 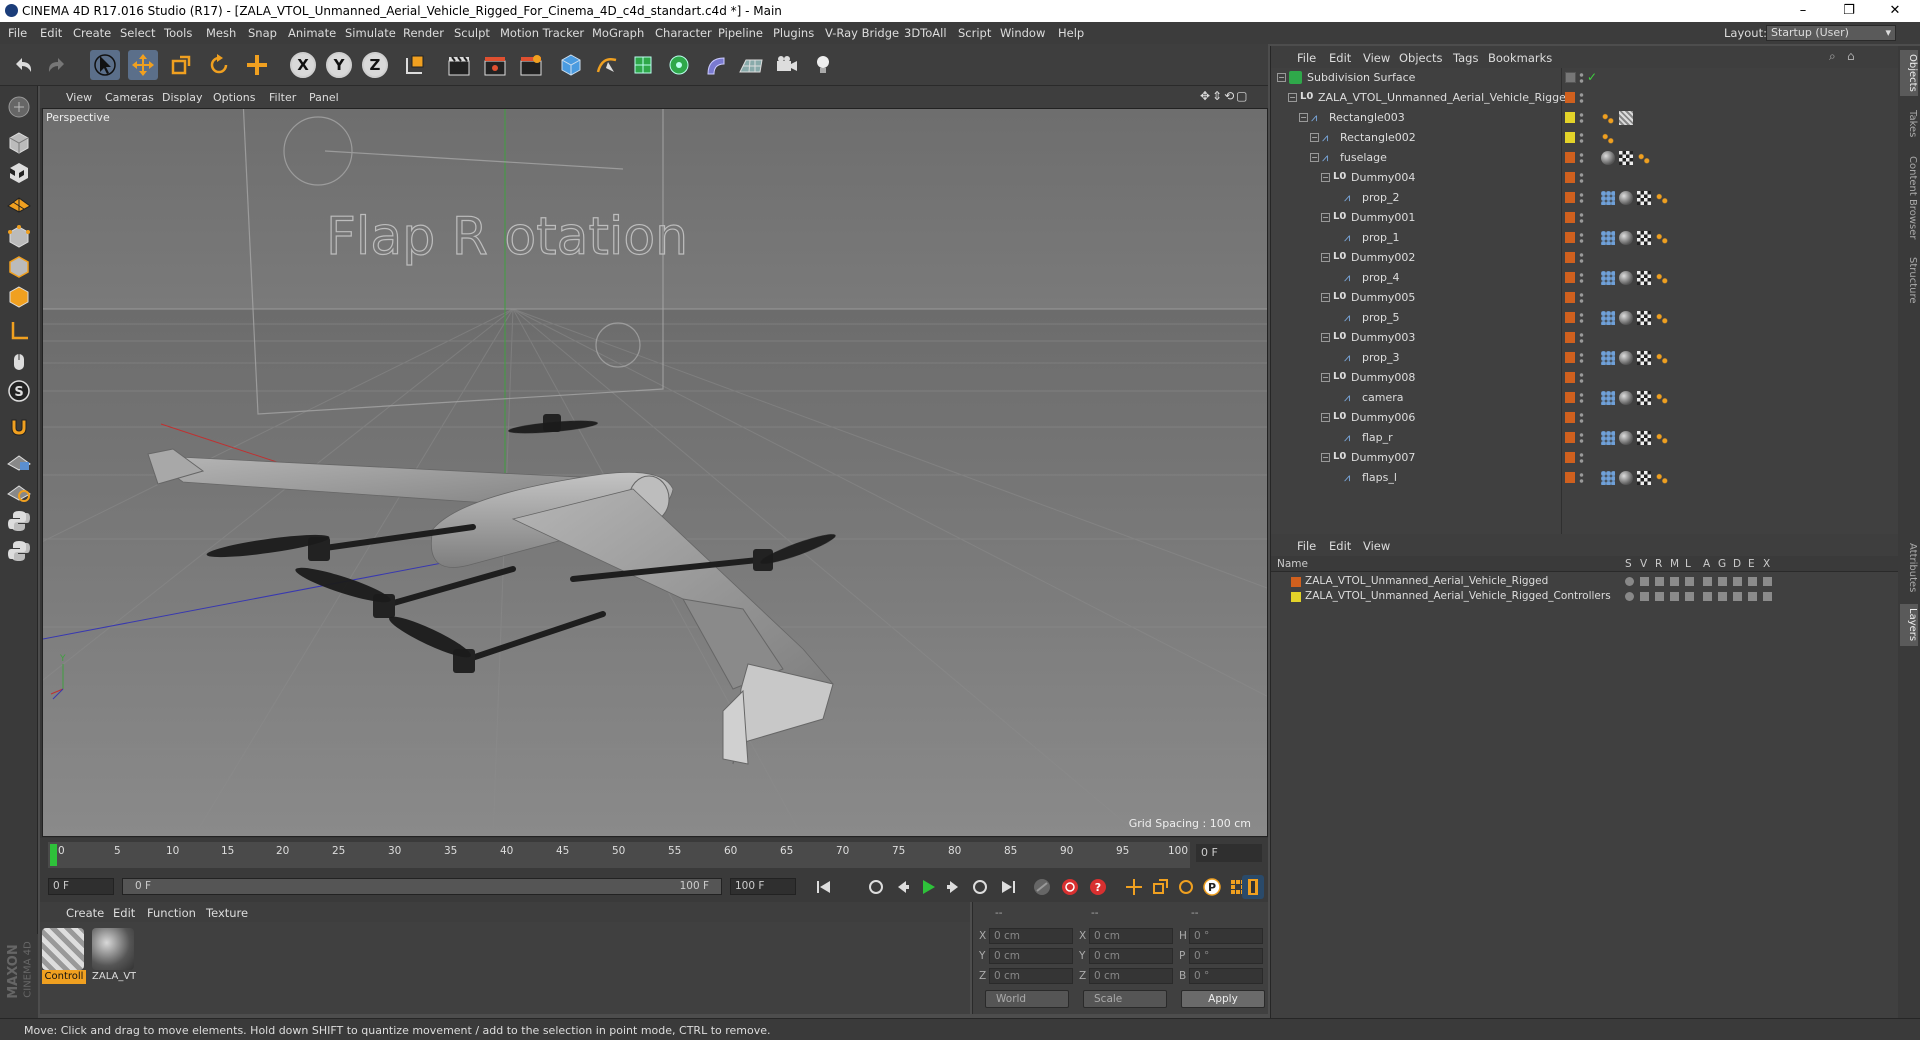 I want to click on axis-mode-button, so click(x=19, y=331).